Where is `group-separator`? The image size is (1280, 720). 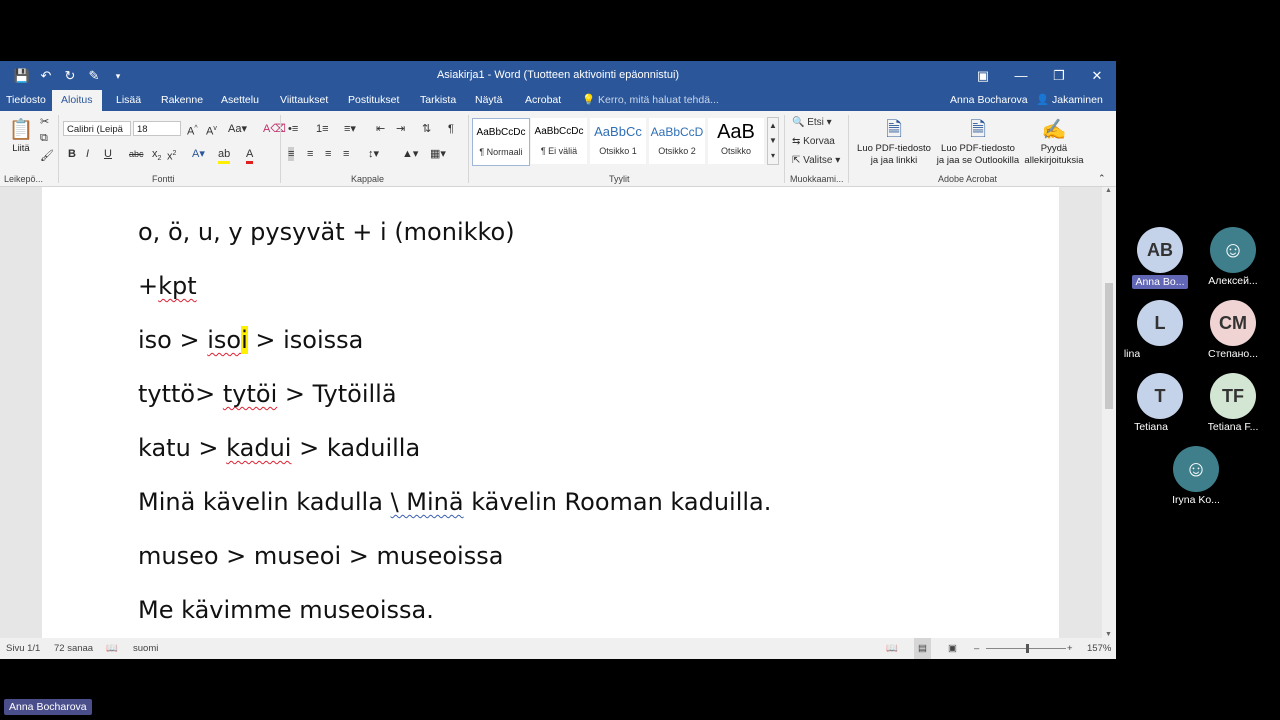 group-separator is located at coordinates (58, 149).